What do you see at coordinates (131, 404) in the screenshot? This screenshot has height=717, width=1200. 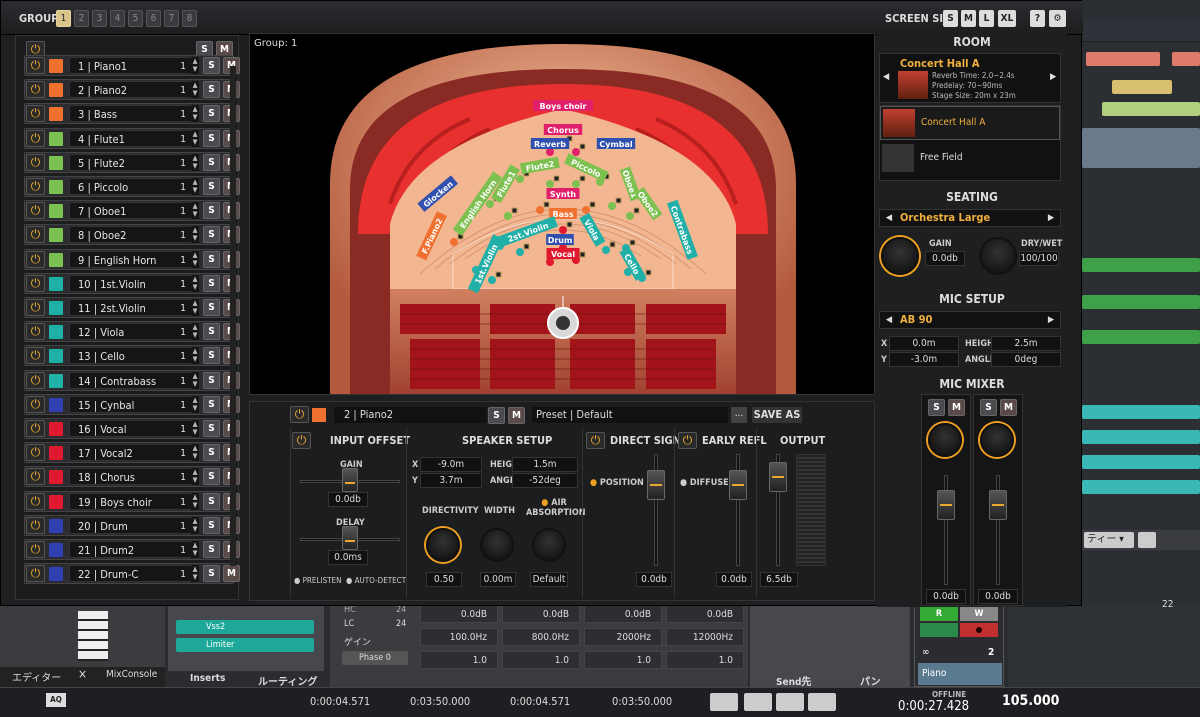 I see `track-name: 15 | Cynbal 1` at bounding box center [131, 404].